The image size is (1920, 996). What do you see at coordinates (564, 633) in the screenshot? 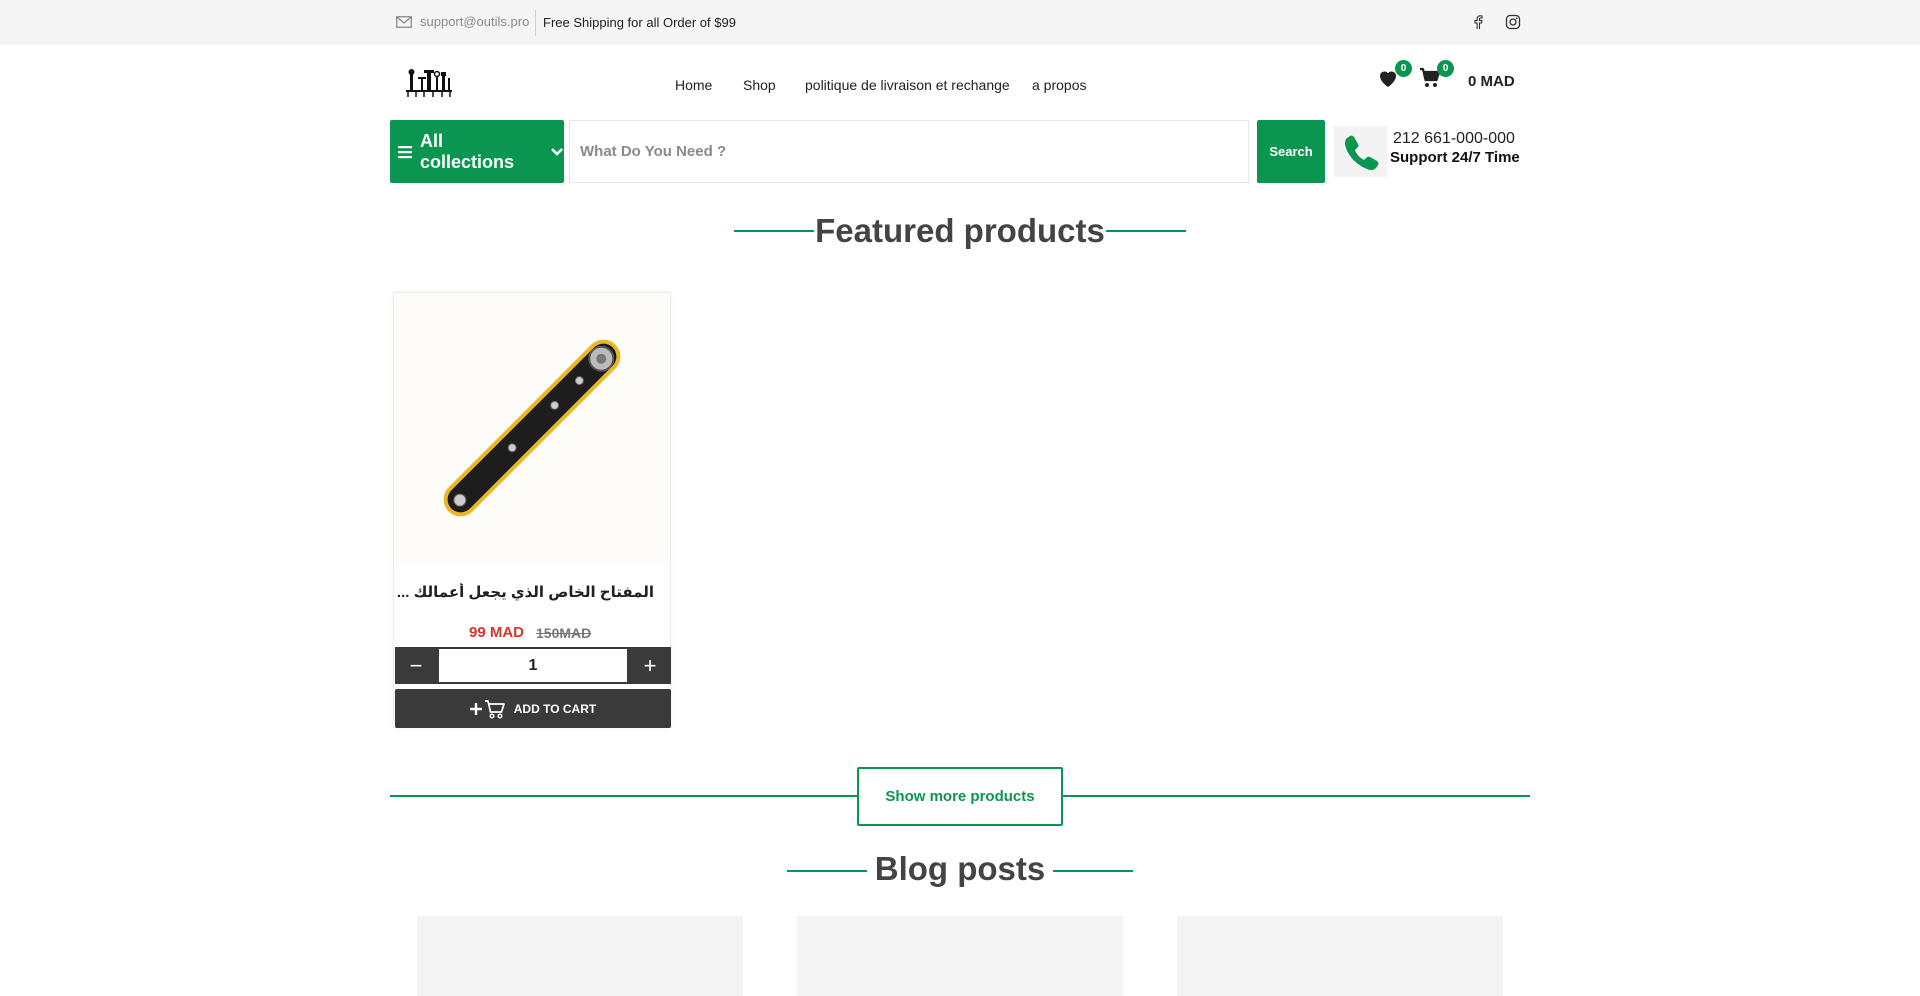
I see `product-old-price: 150MAD` at bounding box center [564, 633].